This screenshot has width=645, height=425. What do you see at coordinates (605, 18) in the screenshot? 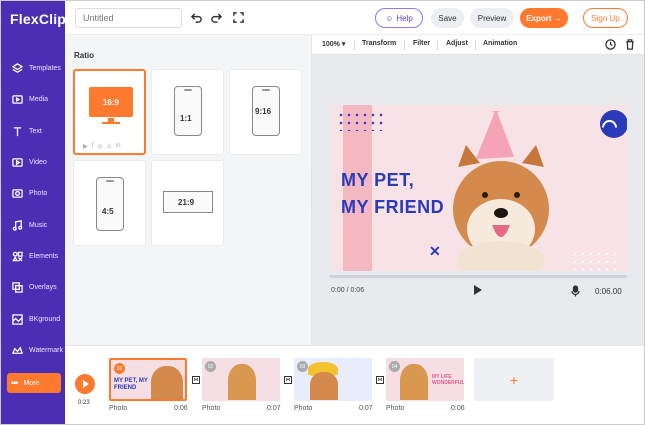
I see `signup-button: Sign Up` at bounding box center [605, 18].